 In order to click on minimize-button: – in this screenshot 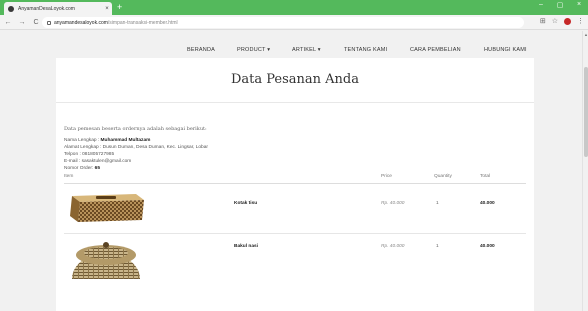, I will do `click(541, 5)`.